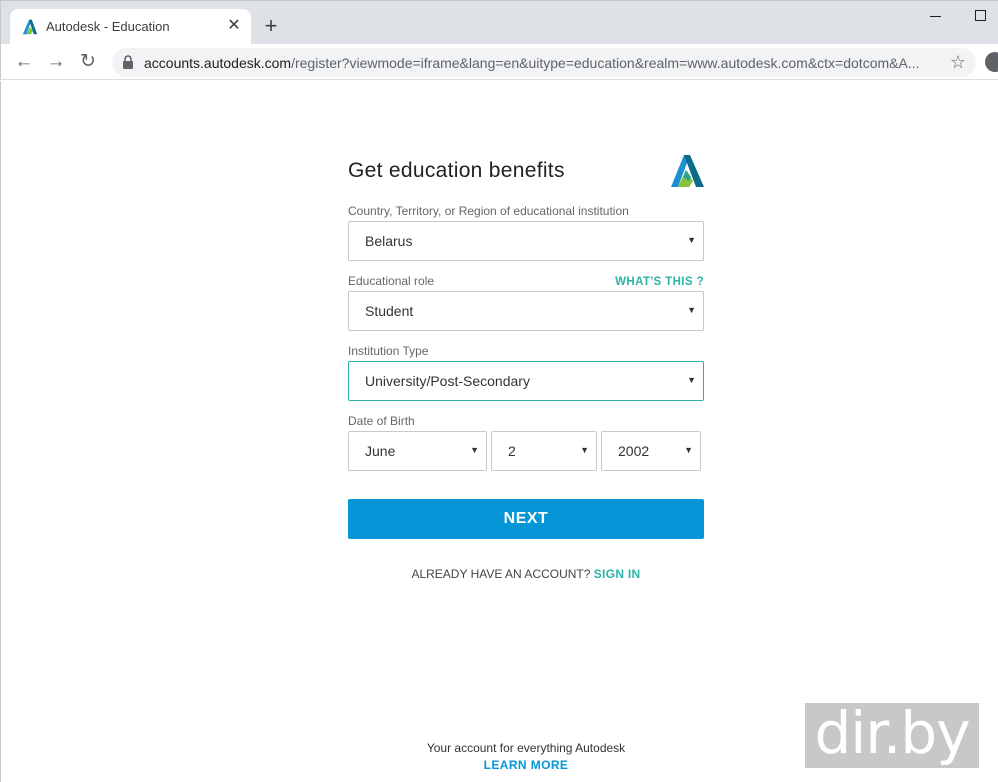  I want to click on institution-value: University/Post-Secondary, so click(447, 381).